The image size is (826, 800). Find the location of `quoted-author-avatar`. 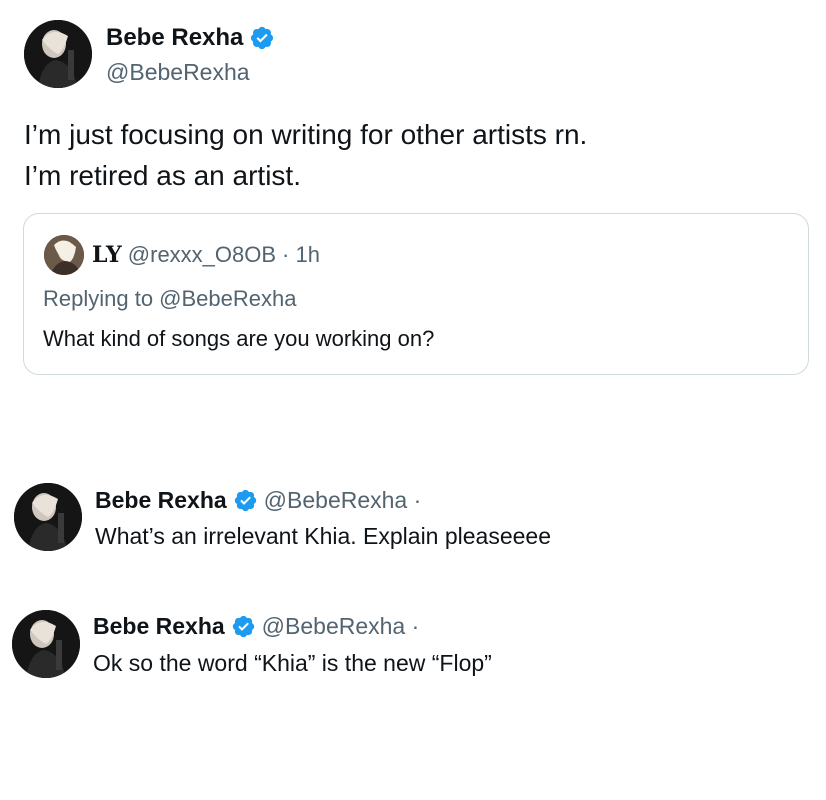

quoted-author-avatar is located at coordinates (64, 255).